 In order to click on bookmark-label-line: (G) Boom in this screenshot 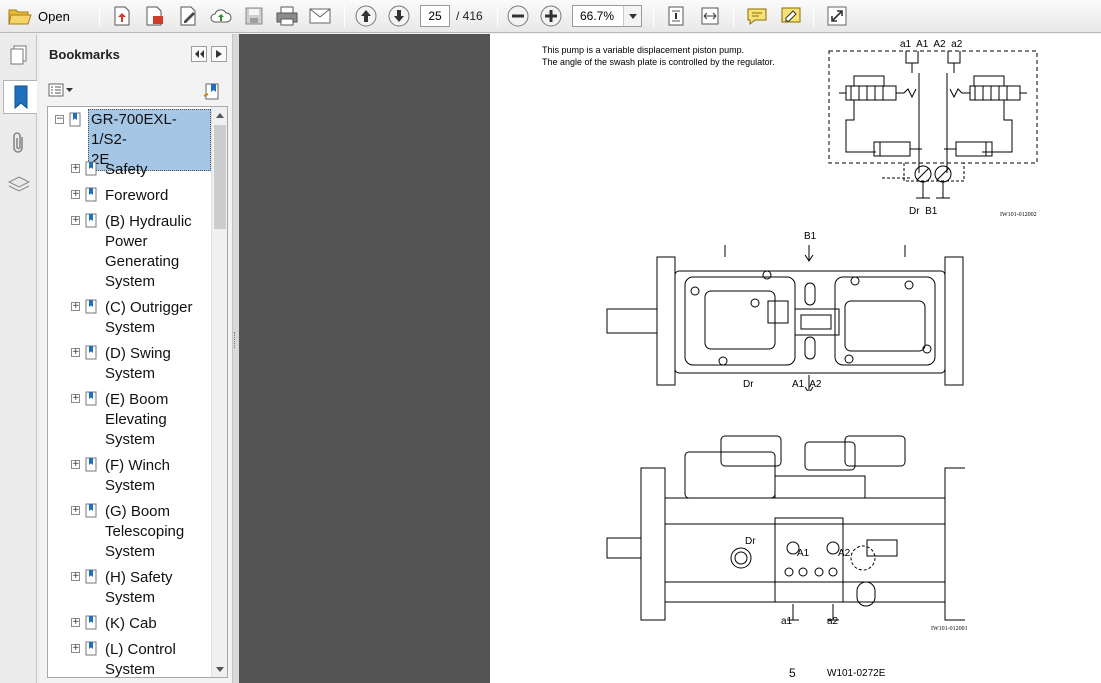, I will do `click(138, 511)`.